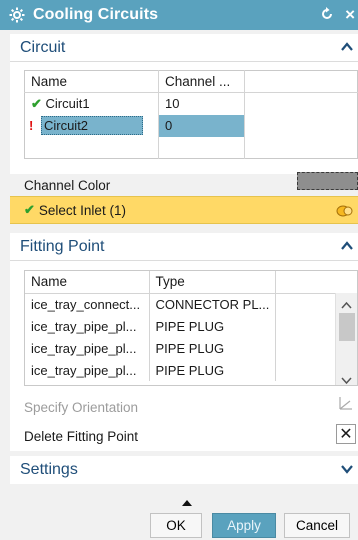  I want to click on orientation-icon, so click(345, 405).